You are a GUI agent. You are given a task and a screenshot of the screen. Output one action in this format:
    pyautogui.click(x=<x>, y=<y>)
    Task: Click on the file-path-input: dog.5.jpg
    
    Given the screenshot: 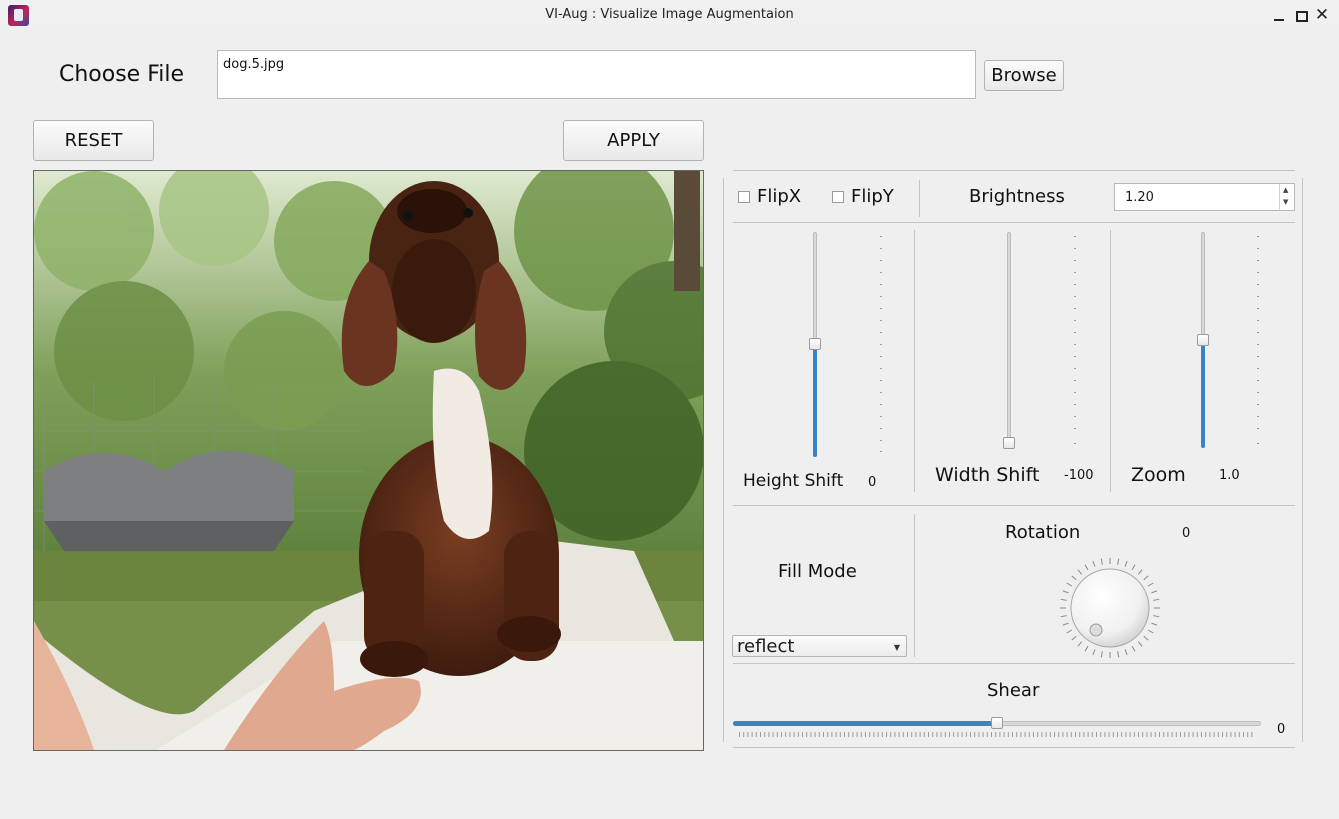 What is the action you would take?
    pyautogui.click(x=596, y=74)
    